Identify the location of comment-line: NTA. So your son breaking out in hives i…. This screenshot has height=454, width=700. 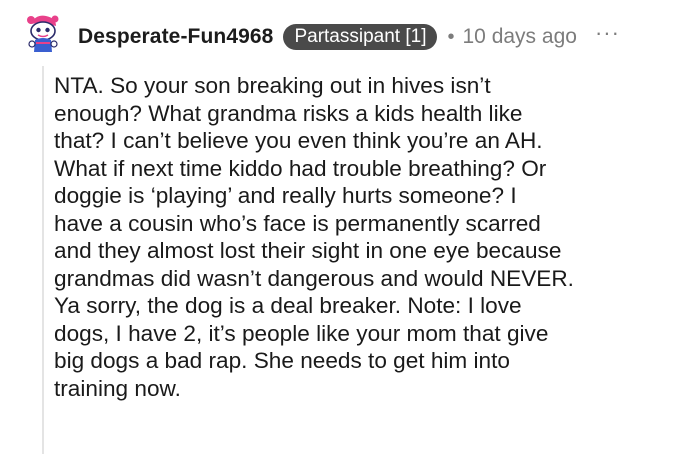
(272, 85).